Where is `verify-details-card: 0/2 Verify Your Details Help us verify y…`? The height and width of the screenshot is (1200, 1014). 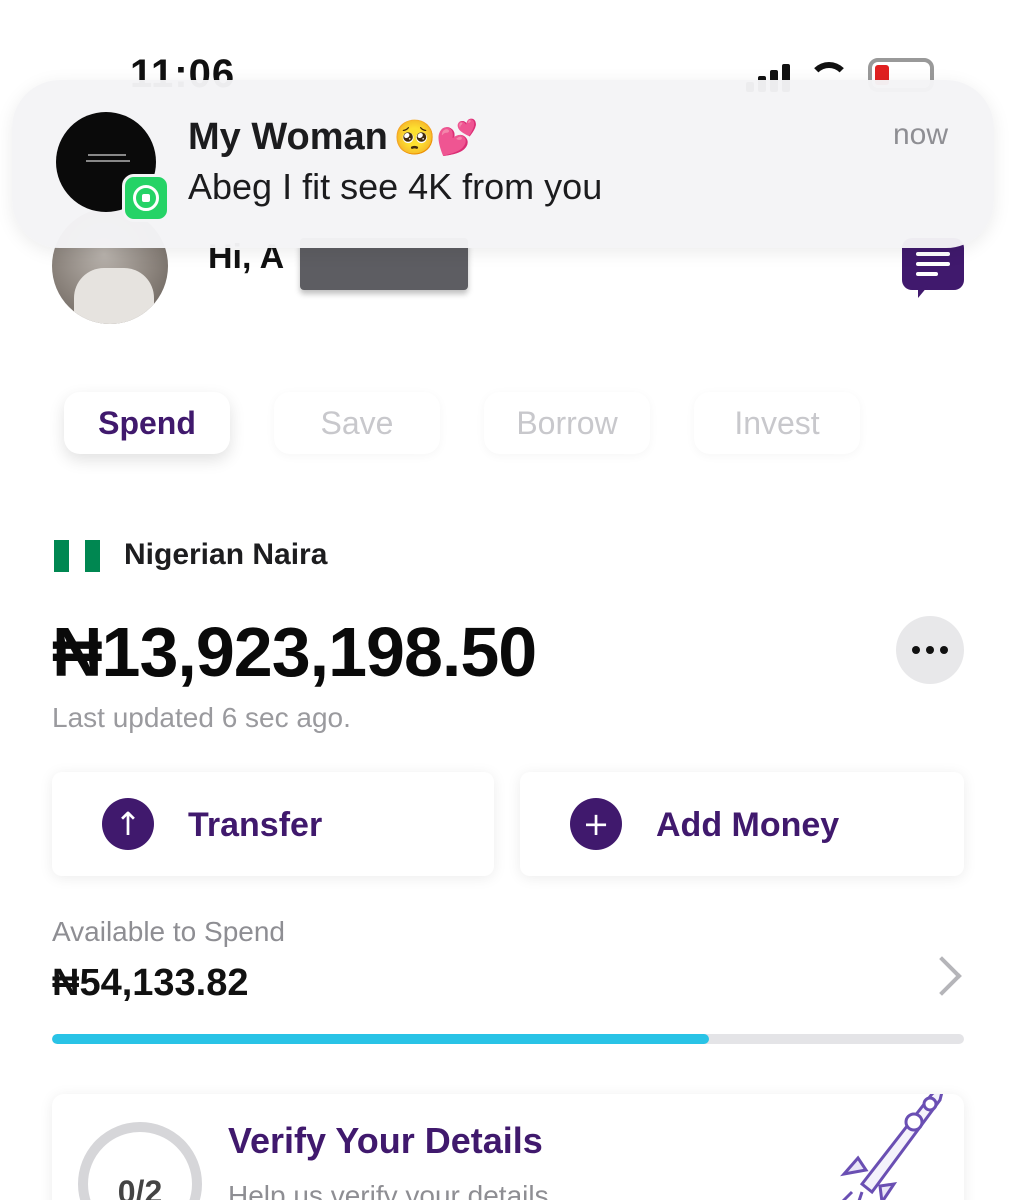
verify-details-card: 0/2 Verify Your Details Help us verify y… is located at coordinates (508, 1147).